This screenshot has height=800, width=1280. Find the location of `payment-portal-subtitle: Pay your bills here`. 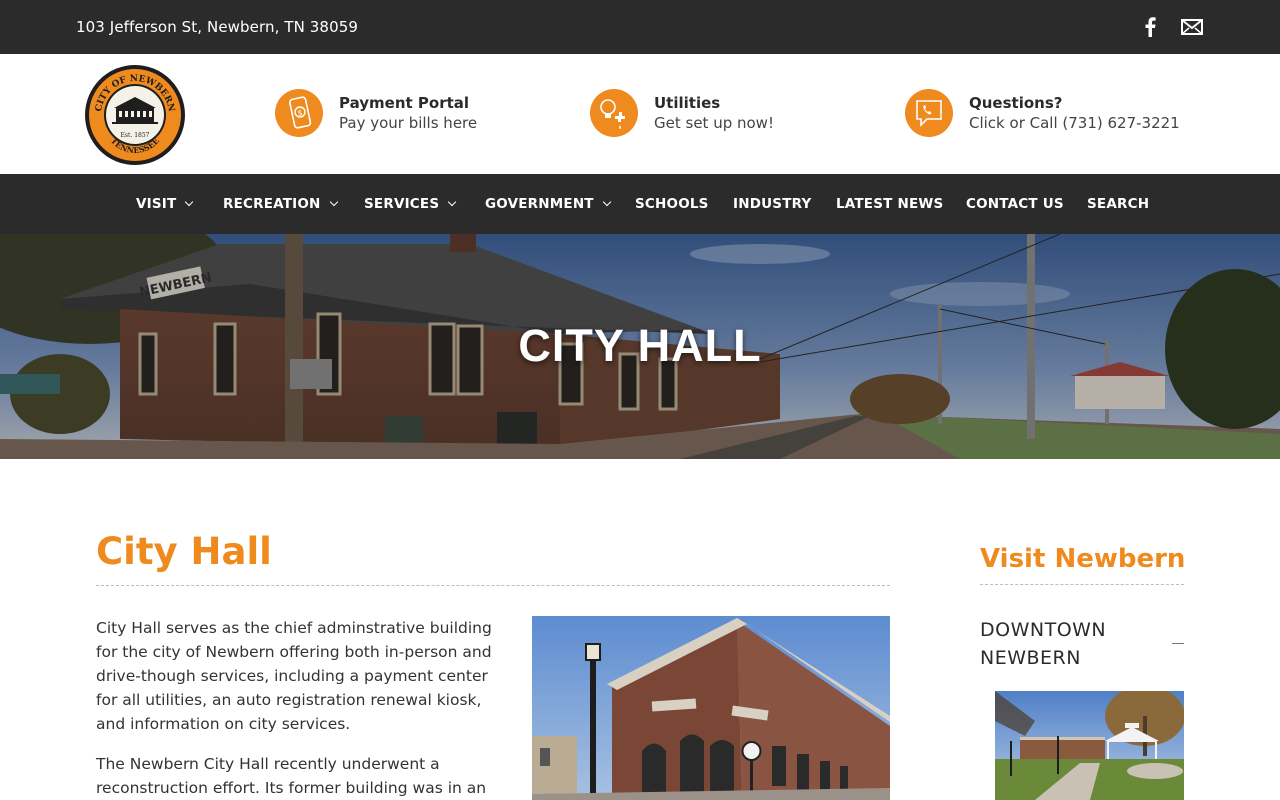

payment-portal-subtitle: Pay your bills here is located at coordinates (408, 123).